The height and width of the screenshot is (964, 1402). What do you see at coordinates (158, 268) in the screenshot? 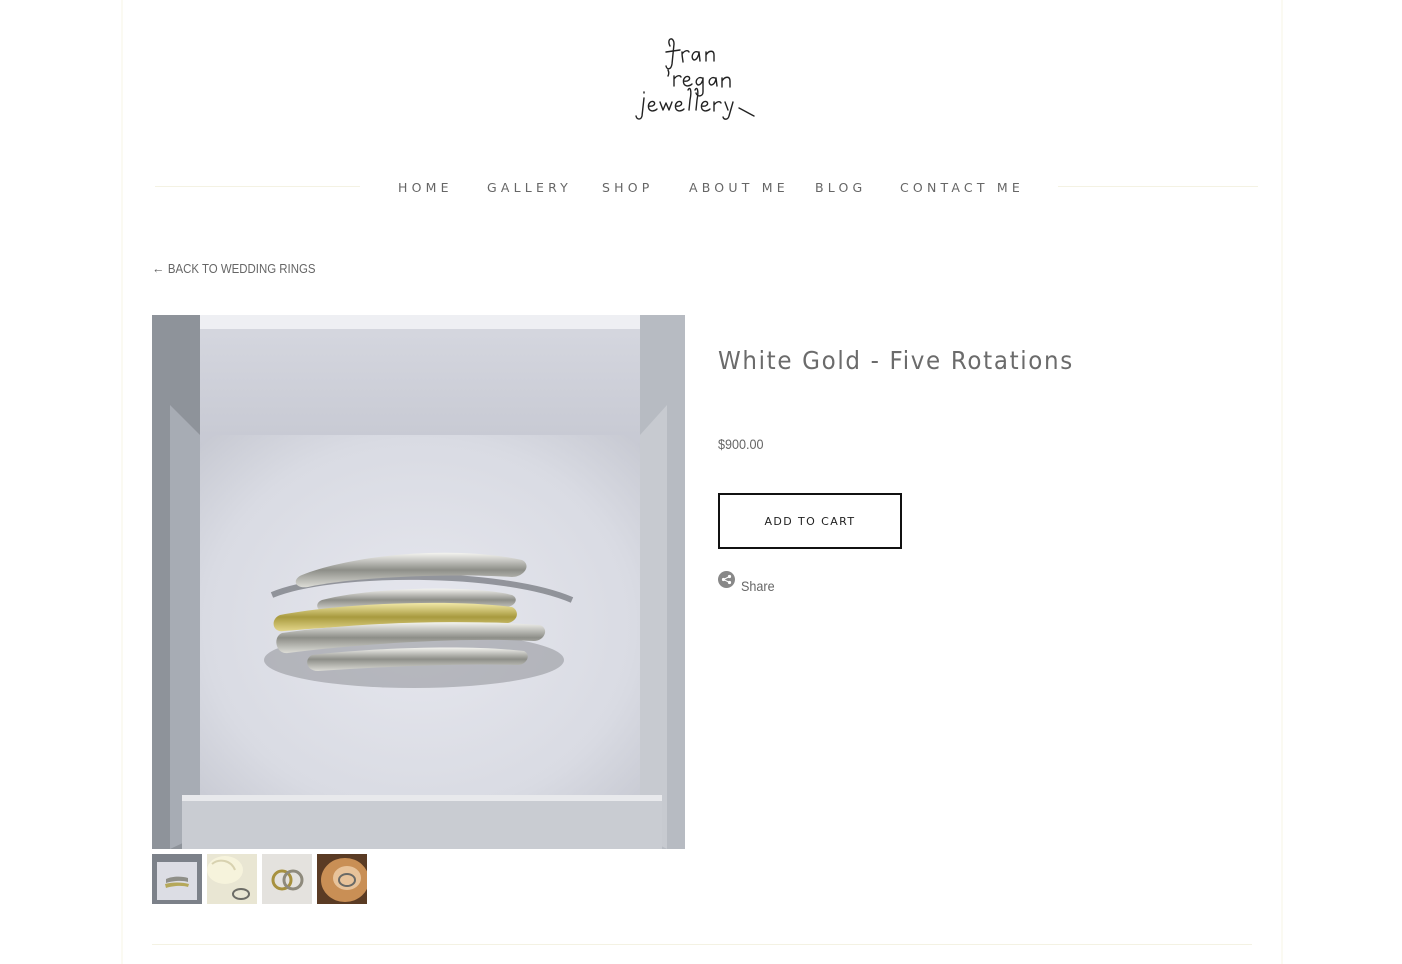
I see `arrow-left-icon: ←` at bounding box center [158, 268].